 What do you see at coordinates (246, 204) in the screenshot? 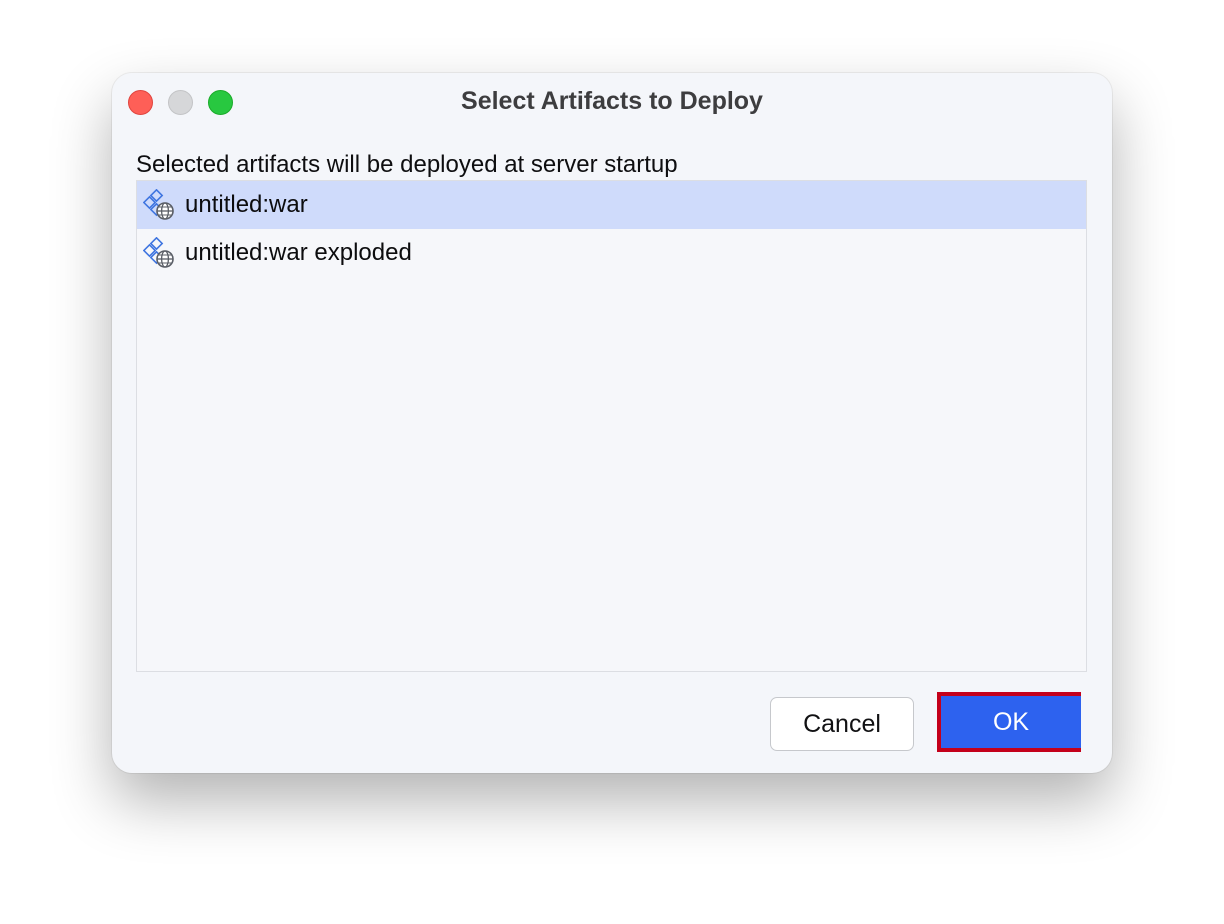
I see `list-item-label: untitled:war` at bounding box center [246, 204].